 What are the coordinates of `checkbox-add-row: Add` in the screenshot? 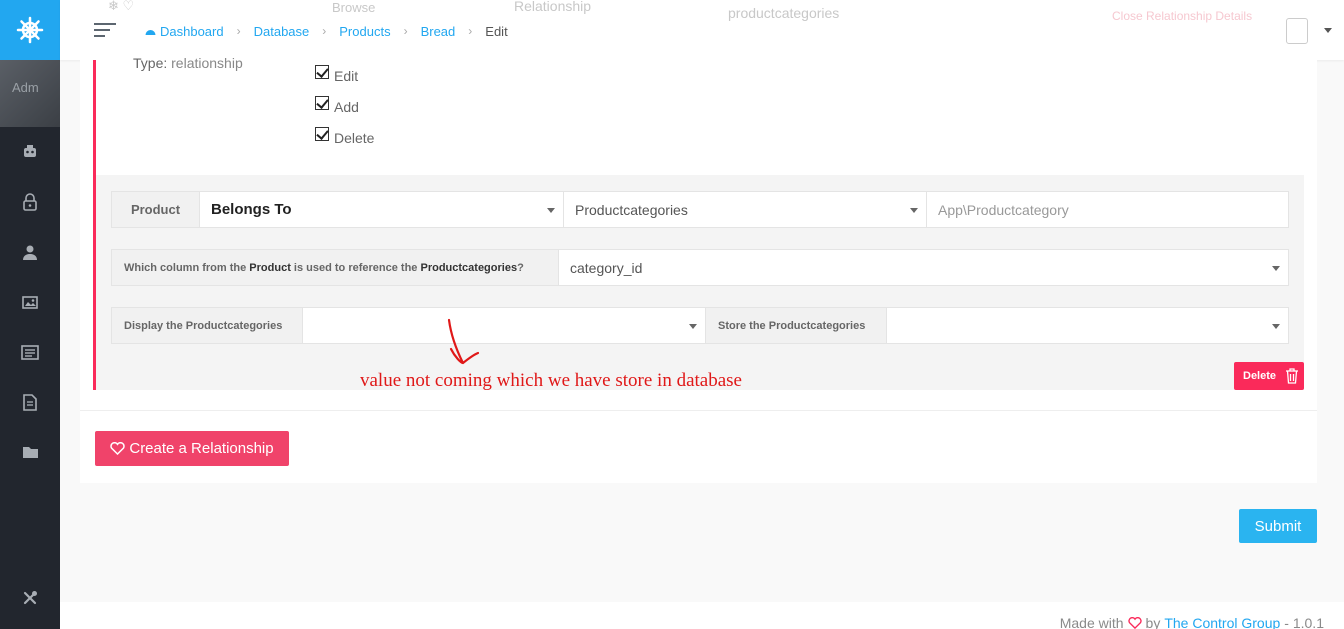 It's located at (337, 103).